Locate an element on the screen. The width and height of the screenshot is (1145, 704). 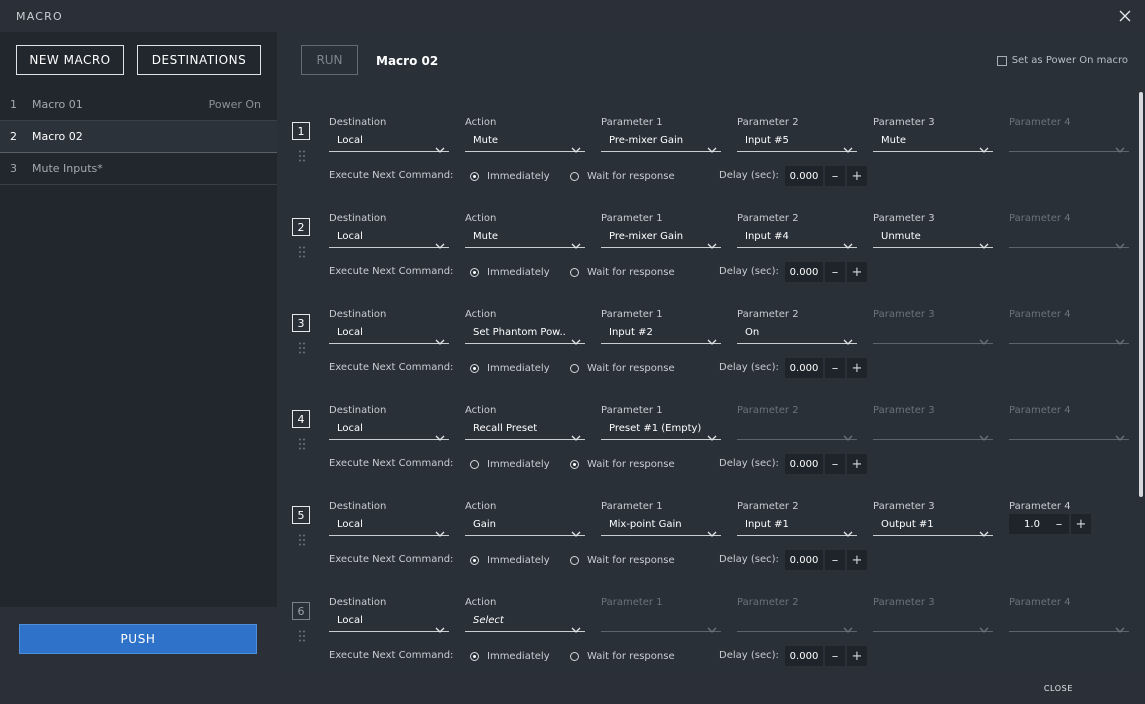
macro-list: 1 Macro 01 Power On 2 Macro 02 3 Mute Inputs* is located at coordinates (138, 137).